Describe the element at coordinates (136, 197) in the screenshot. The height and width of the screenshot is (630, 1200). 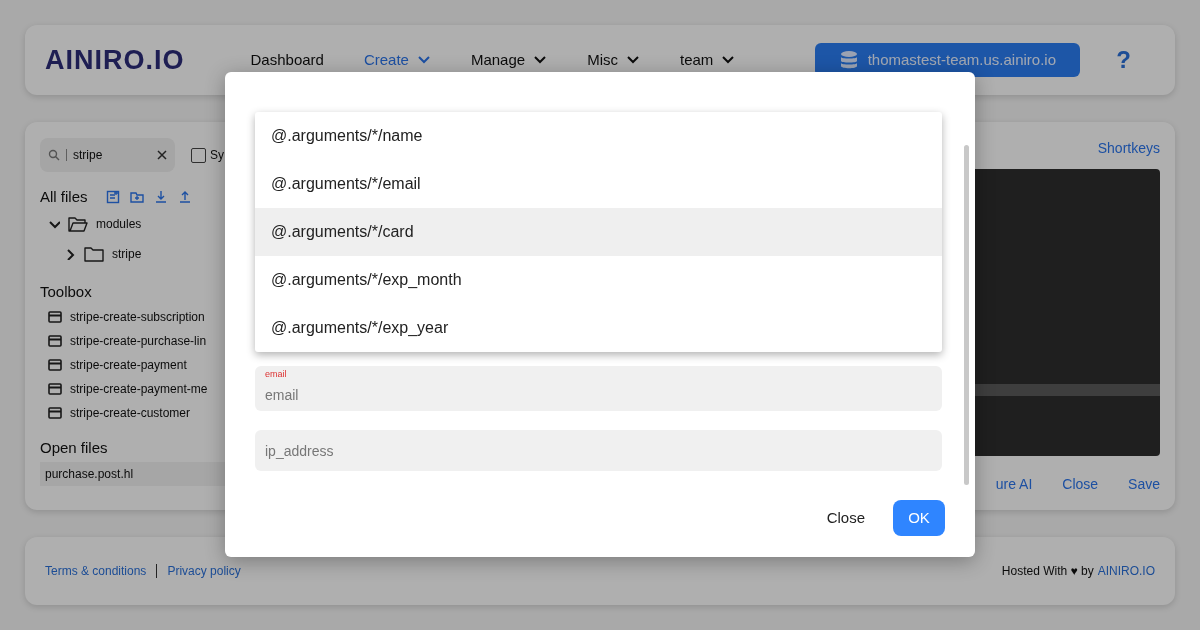
I see `new-folder-icon` at that location.